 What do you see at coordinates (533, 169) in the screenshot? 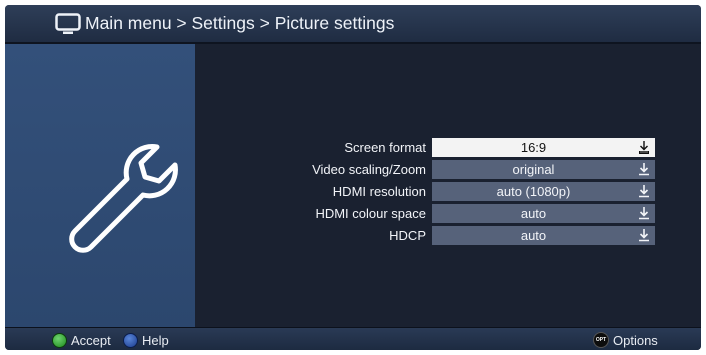
I see `setting-value: original` at bounding box center [533, 169].